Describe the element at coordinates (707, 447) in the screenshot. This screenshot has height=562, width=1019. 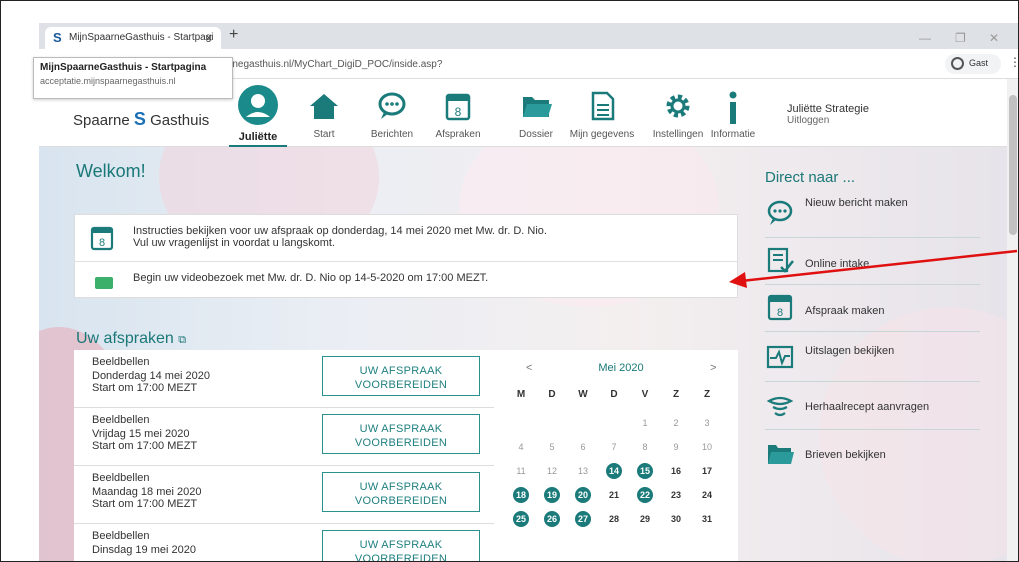
I see `calendar-day: 10` at that location.